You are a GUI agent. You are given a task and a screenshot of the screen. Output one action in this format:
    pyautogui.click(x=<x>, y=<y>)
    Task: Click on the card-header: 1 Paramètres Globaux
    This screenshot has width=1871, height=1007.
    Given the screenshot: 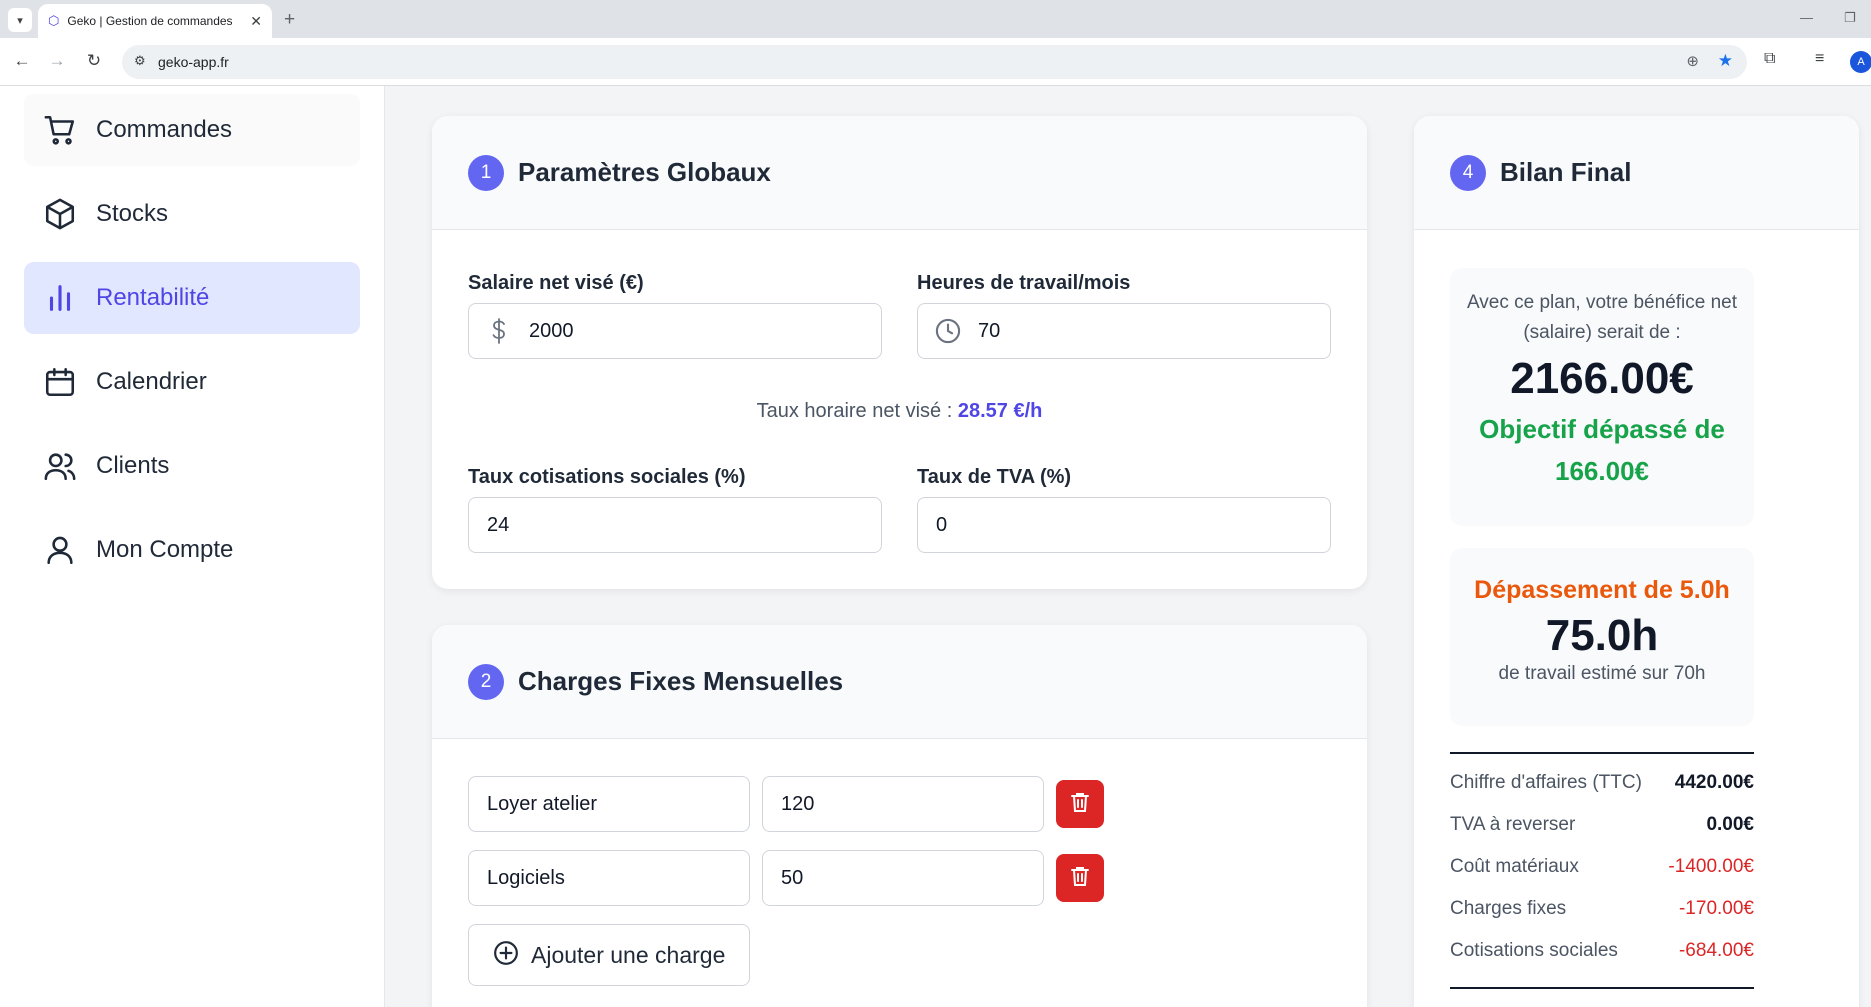 What is the action you would take?
    pyautogui.click(x=899, y=173)
    